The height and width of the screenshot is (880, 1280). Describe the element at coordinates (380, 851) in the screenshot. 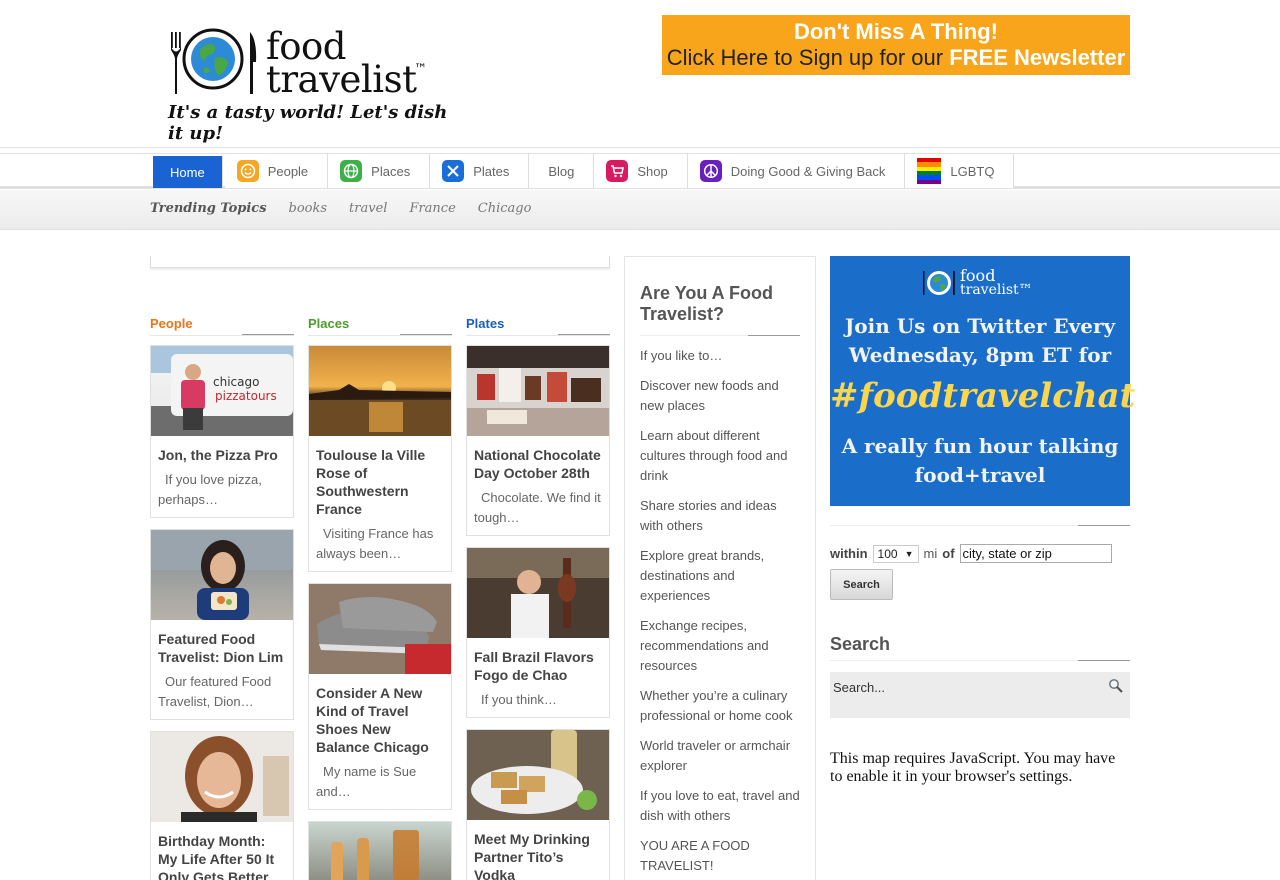

I see `skewers-drinks-photo` at that location.